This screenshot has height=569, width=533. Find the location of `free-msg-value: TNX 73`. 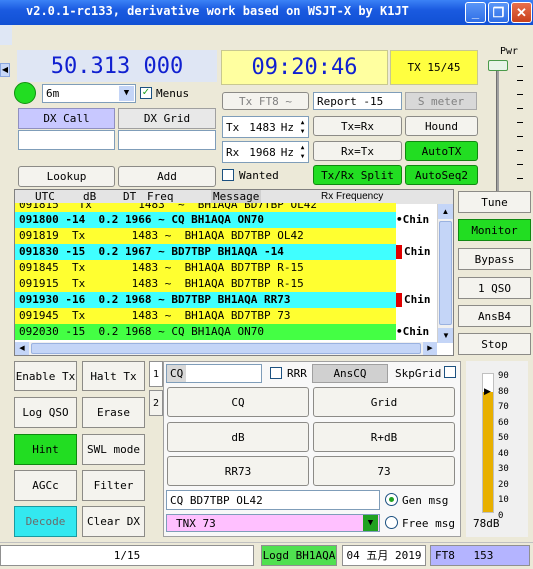

free-msg-value: TNX 73 is located at coordinates (196, 523).